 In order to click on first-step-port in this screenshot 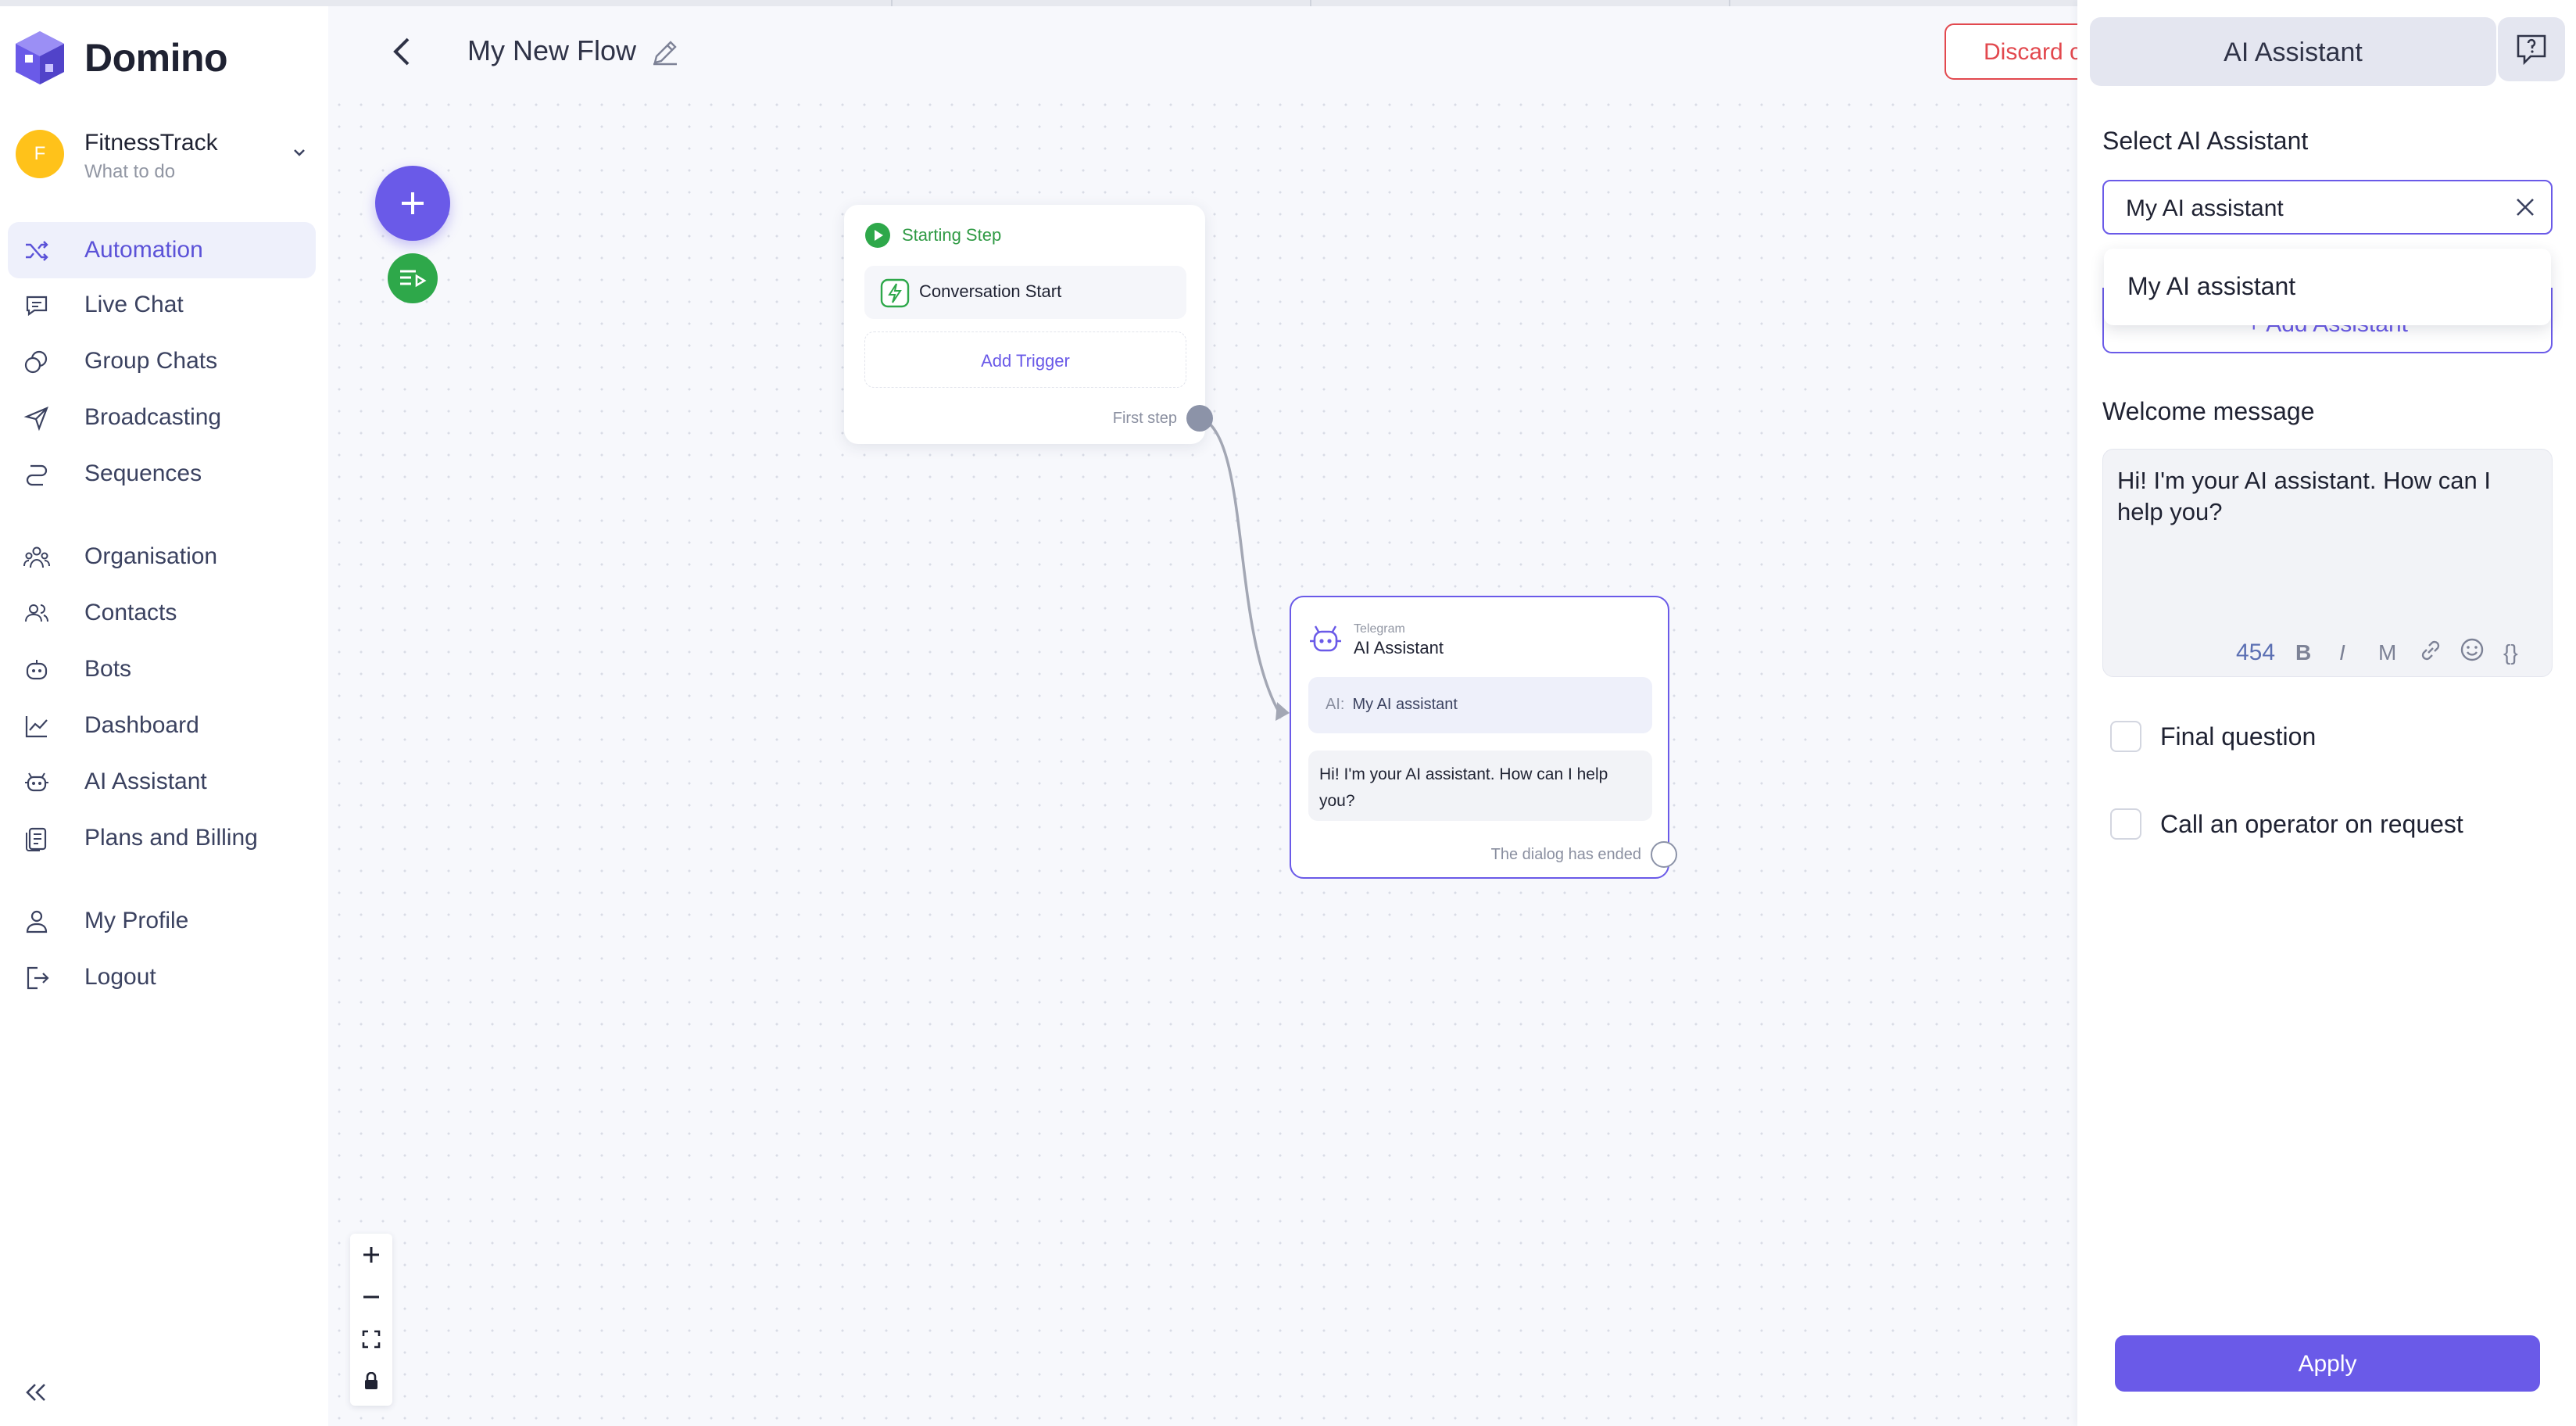, I will do `click(1199, 419)`.